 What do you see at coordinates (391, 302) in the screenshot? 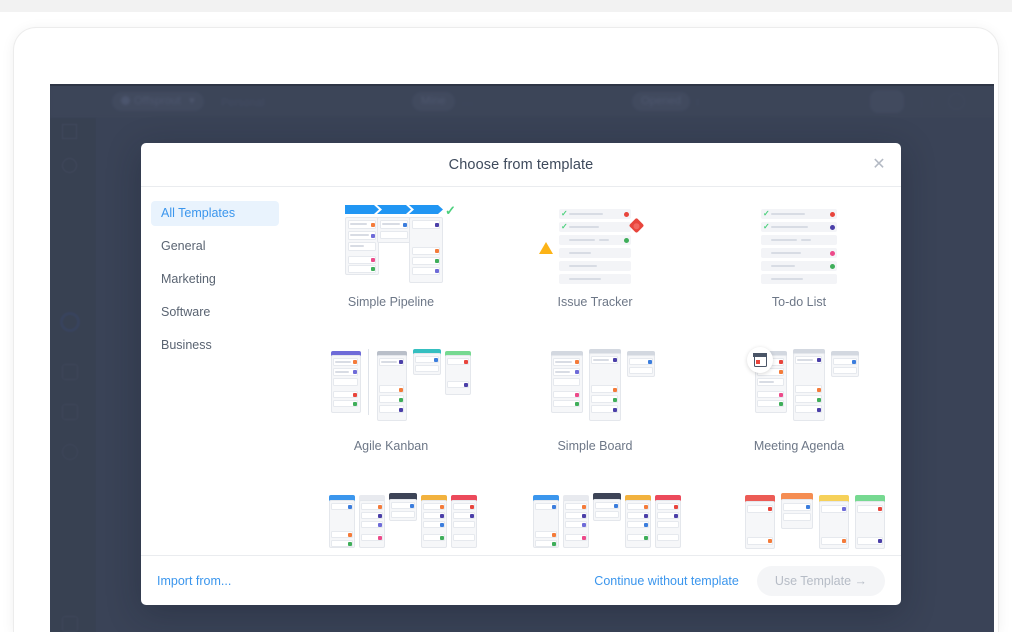
I see `template-label: Simple Pipeline` at bounding box center [391, 302].